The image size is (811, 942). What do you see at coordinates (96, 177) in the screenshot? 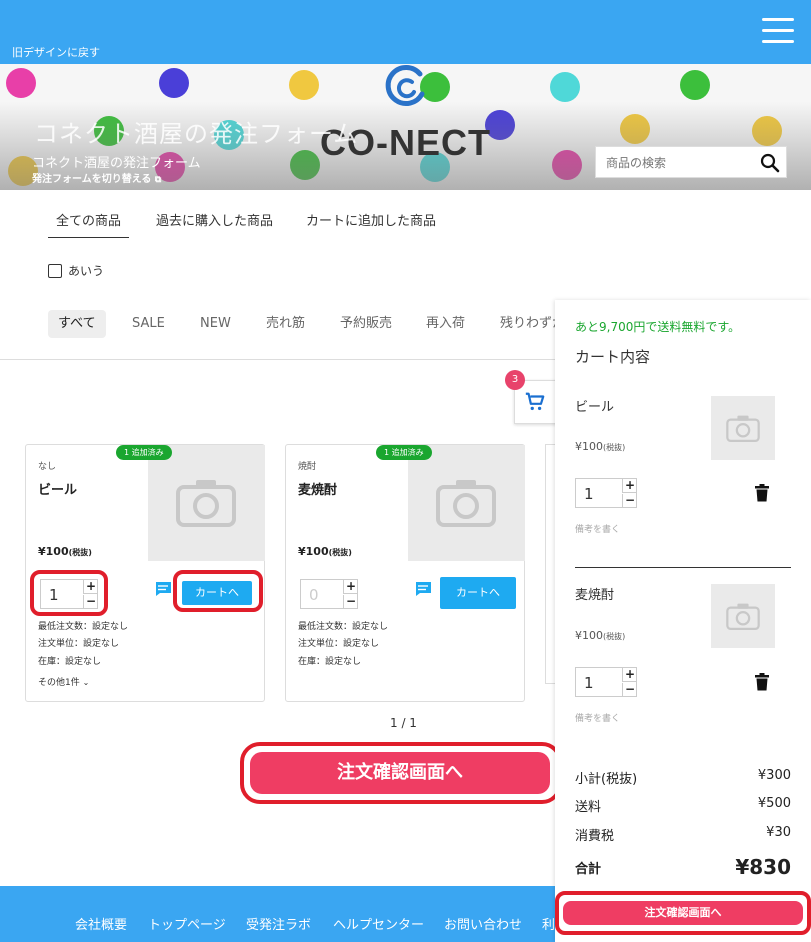
I see `switch-form-link: 発注フォームを切り替える ⧉` at bounding box center [96, 177].